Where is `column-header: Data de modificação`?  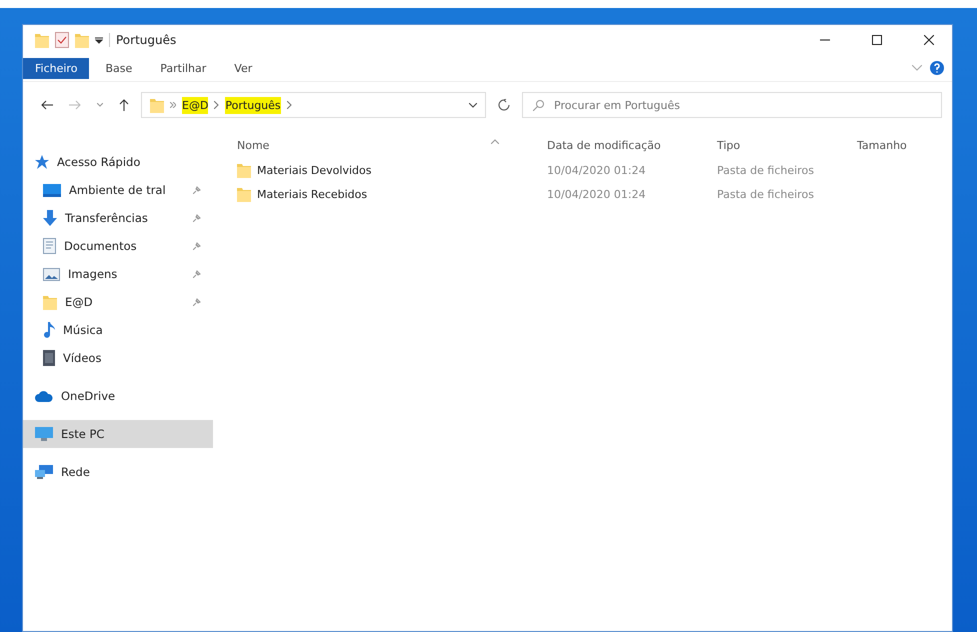 column-header: Data de modificação is located at coordinates (628, 148).